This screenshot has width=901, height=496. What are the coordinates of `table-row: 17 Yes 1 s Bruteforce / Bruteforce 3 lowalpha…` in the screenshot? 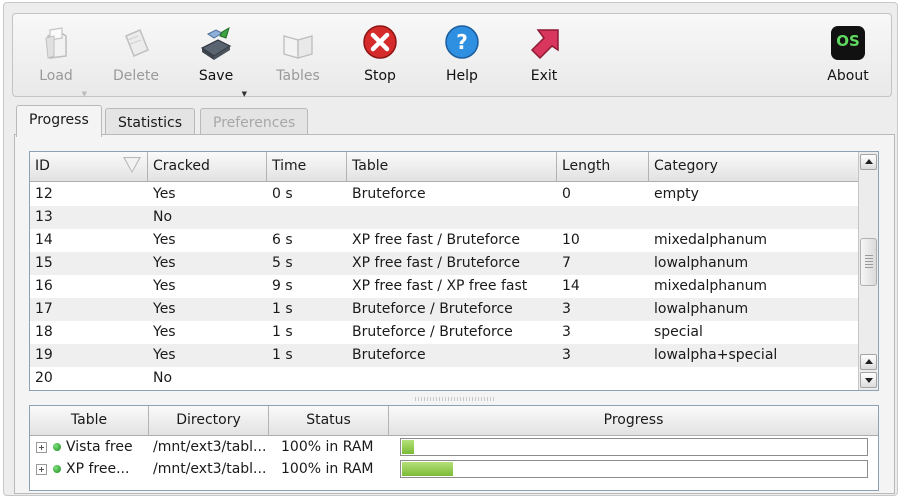 It's located at (444, 309).